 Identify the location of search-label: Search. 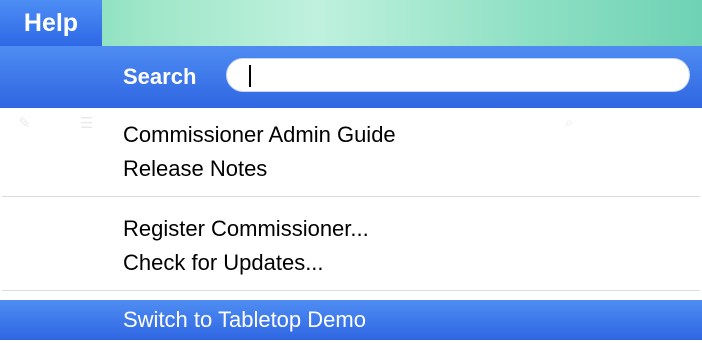
(160, 76).